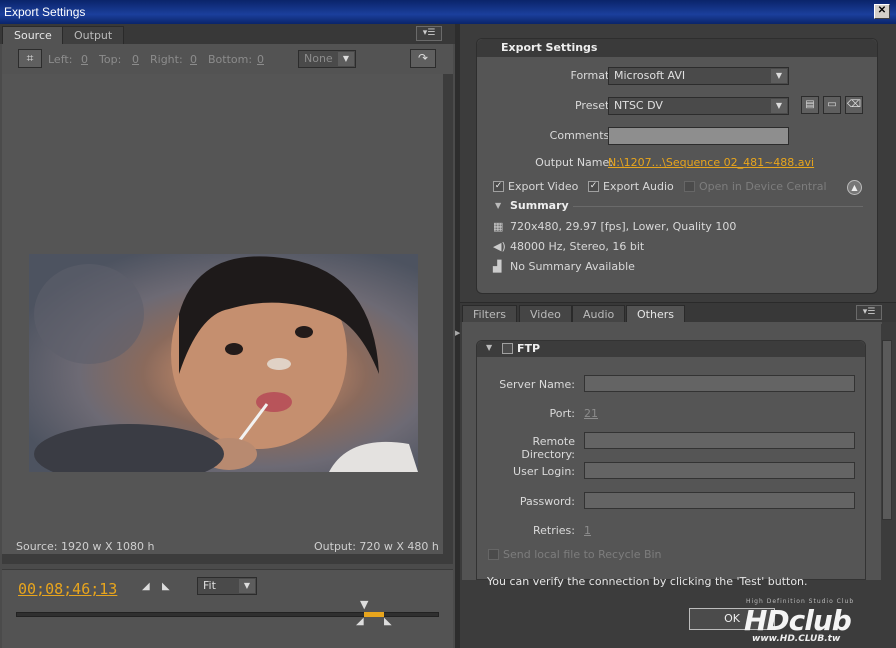  I want to click on zoom-level-value: Fit, so click(209, 585).